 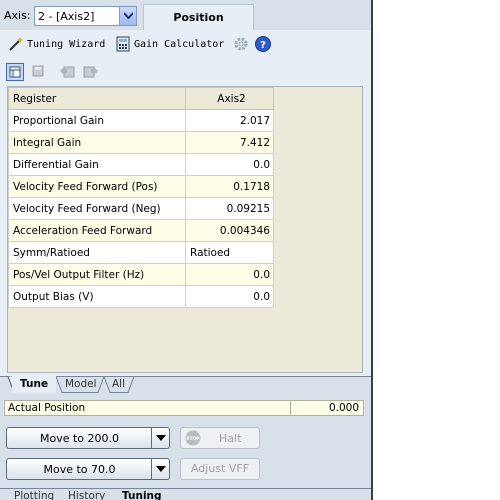 What do you see at coordinates (97, 252) in the screenshot?
I see `register-name: Symm/Ratioed` at bounding box center [97, 252].